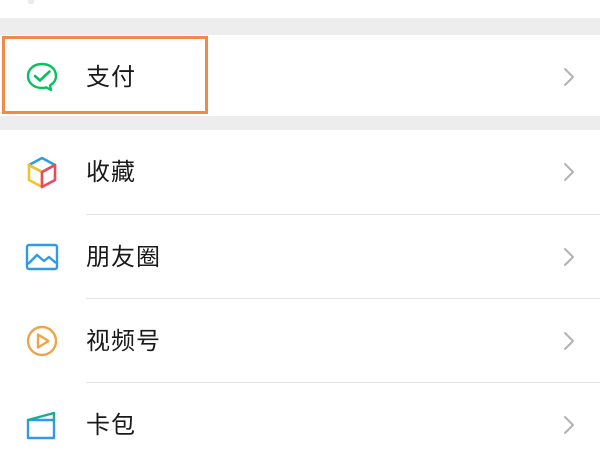 Image resolution: width=600 pixels, height=467 pixels. What do you see at coordinates (42, 257) in the screenshot?
I see `moments-photo-icon` at bounding box center [42, 257].